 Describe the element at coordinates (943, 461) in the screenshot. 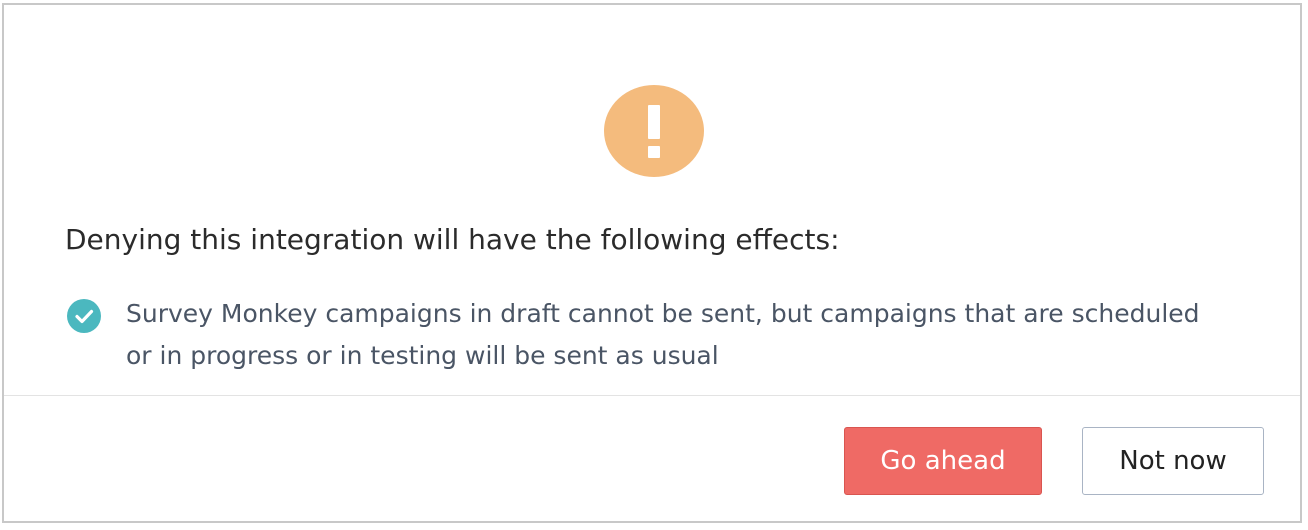

I see `go-ahead-button: Go ahead` at that location.